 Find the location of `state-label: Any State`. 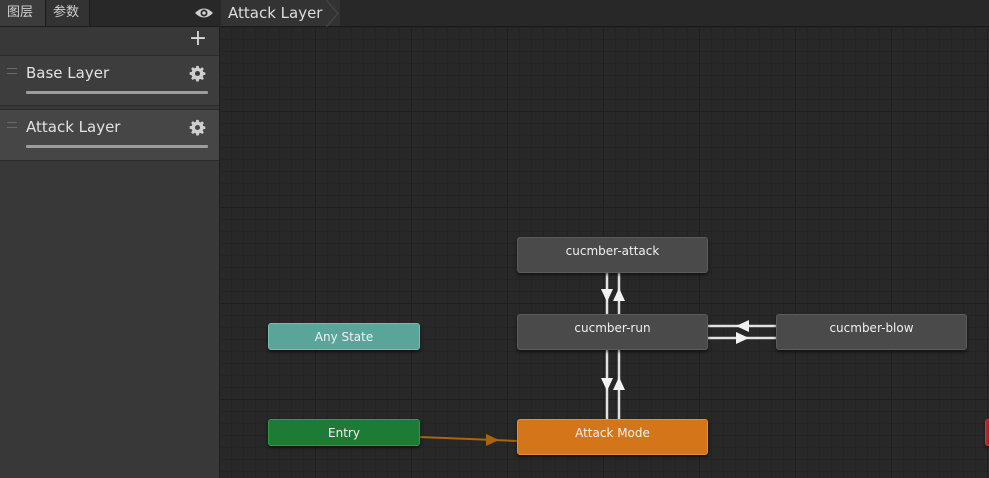

state-label: Any State is located at coordinates (344, 337).